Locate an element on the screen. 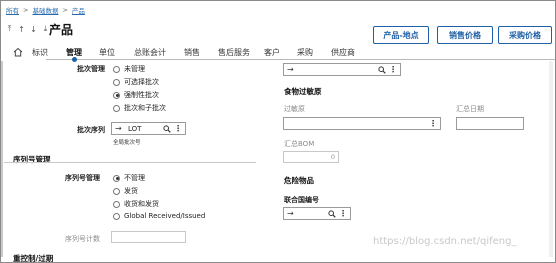 The width and height of the screenshot is (556, 263). hazard-section-title: 危险物品 is located at coordinates (299, 180).